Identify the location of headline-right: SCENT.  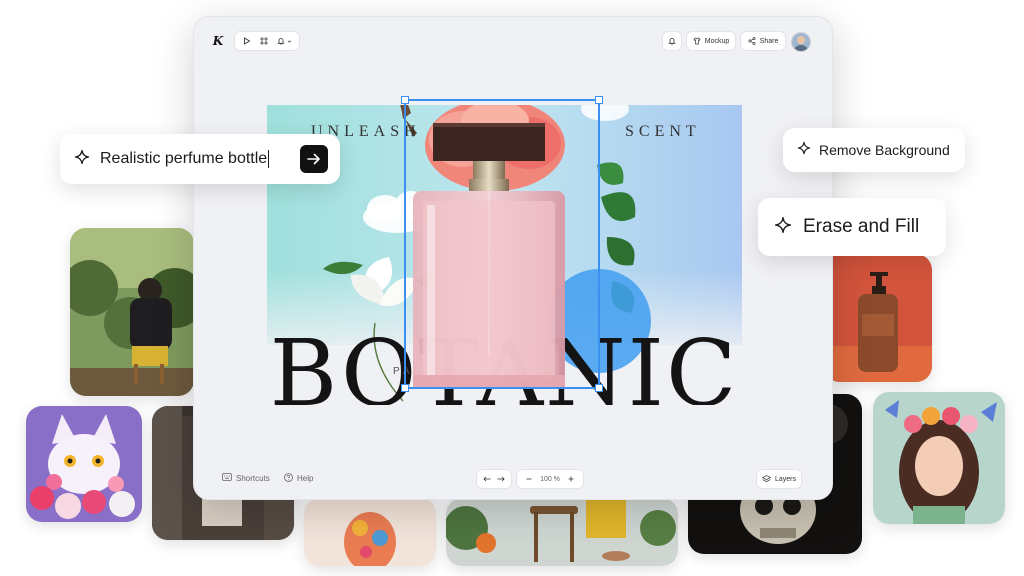
(663, 131).